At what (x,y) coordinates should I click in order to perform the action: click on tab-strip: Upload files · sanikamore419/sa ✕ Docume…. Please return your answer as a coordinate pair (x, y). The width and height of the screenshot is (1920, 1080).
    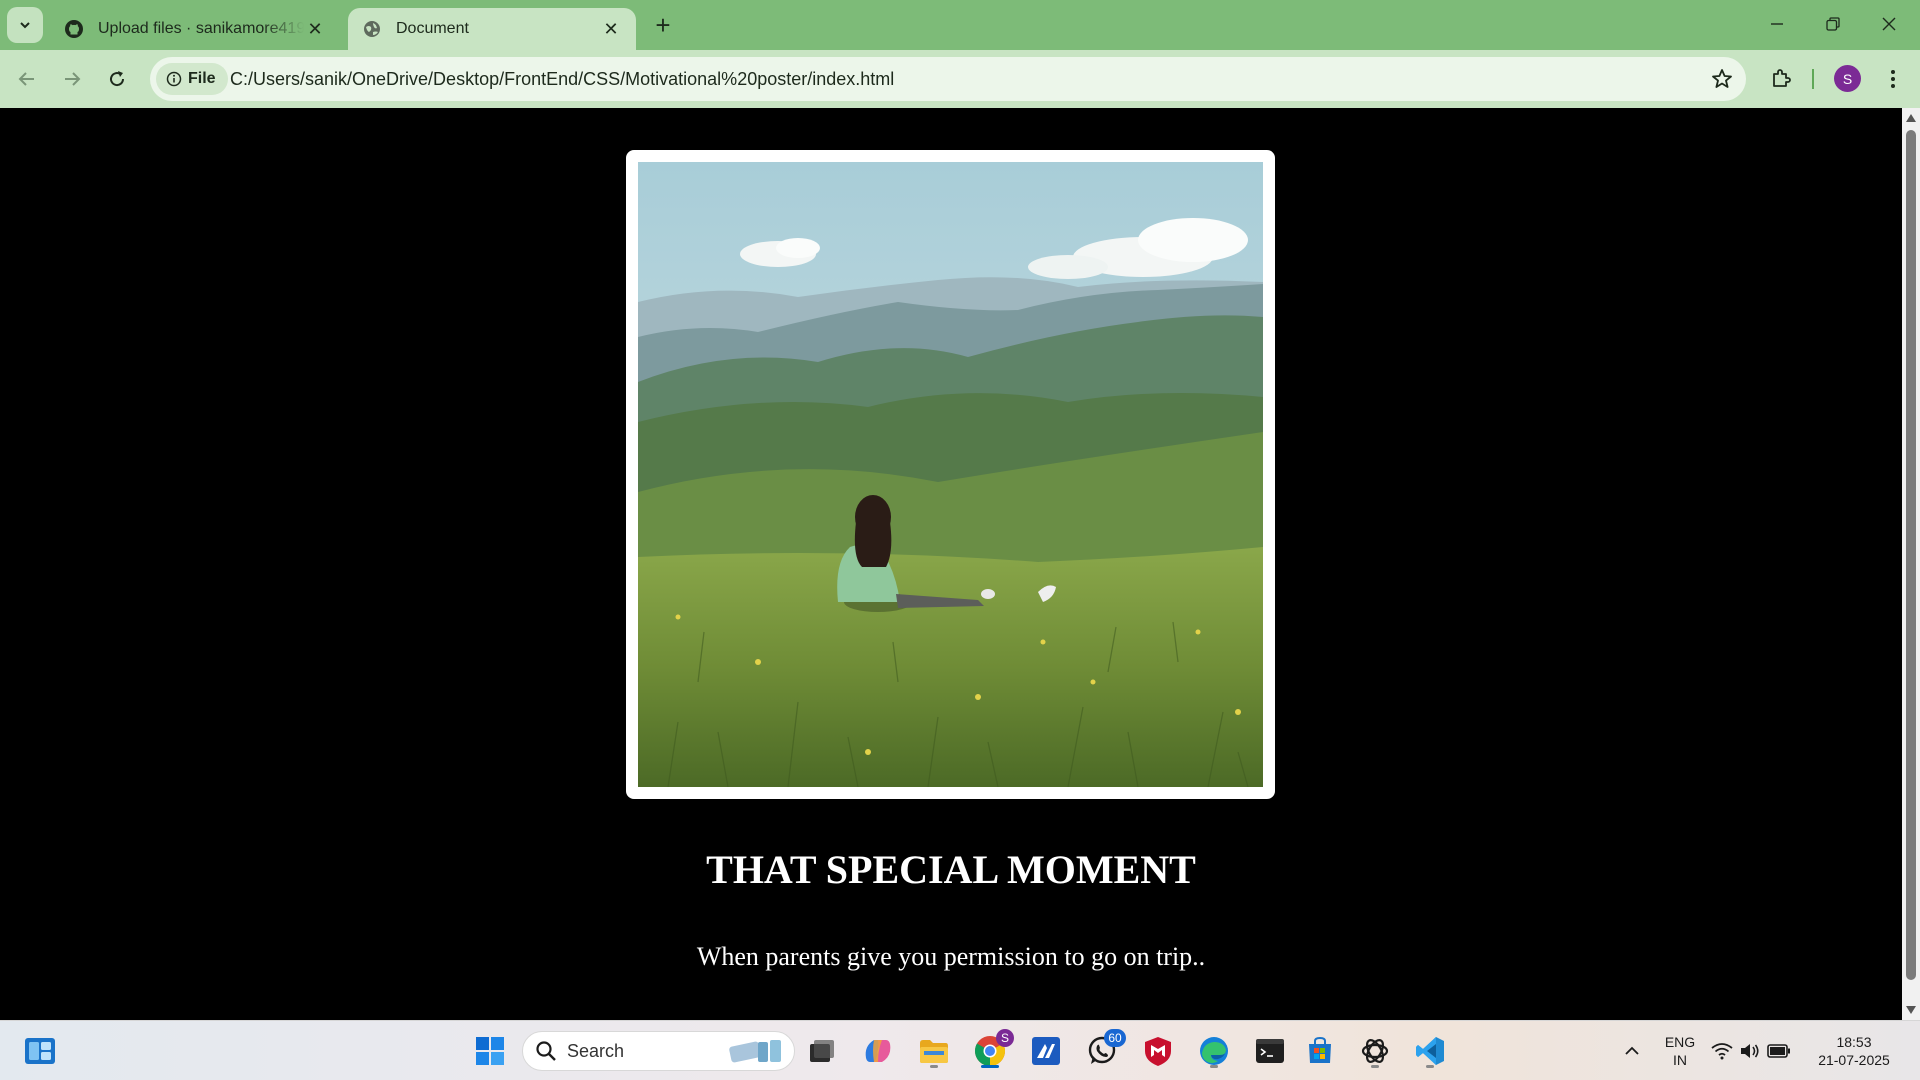
    Looking at the image, I should click on (960, 25).